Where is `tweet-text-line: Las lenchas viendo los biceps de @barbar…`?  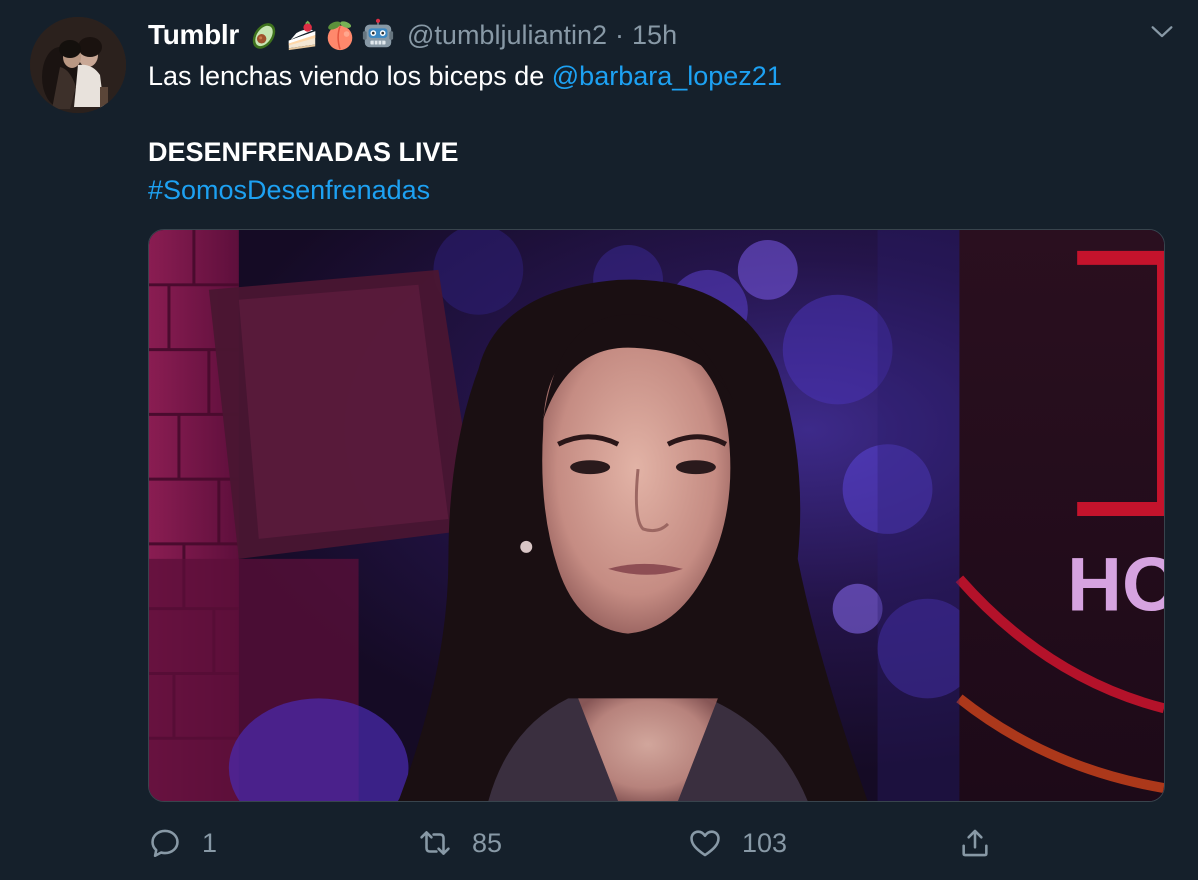 tweet-text-line: Las lenchas viendo los biceps de @barbar… is located at coordinates (465, 76).